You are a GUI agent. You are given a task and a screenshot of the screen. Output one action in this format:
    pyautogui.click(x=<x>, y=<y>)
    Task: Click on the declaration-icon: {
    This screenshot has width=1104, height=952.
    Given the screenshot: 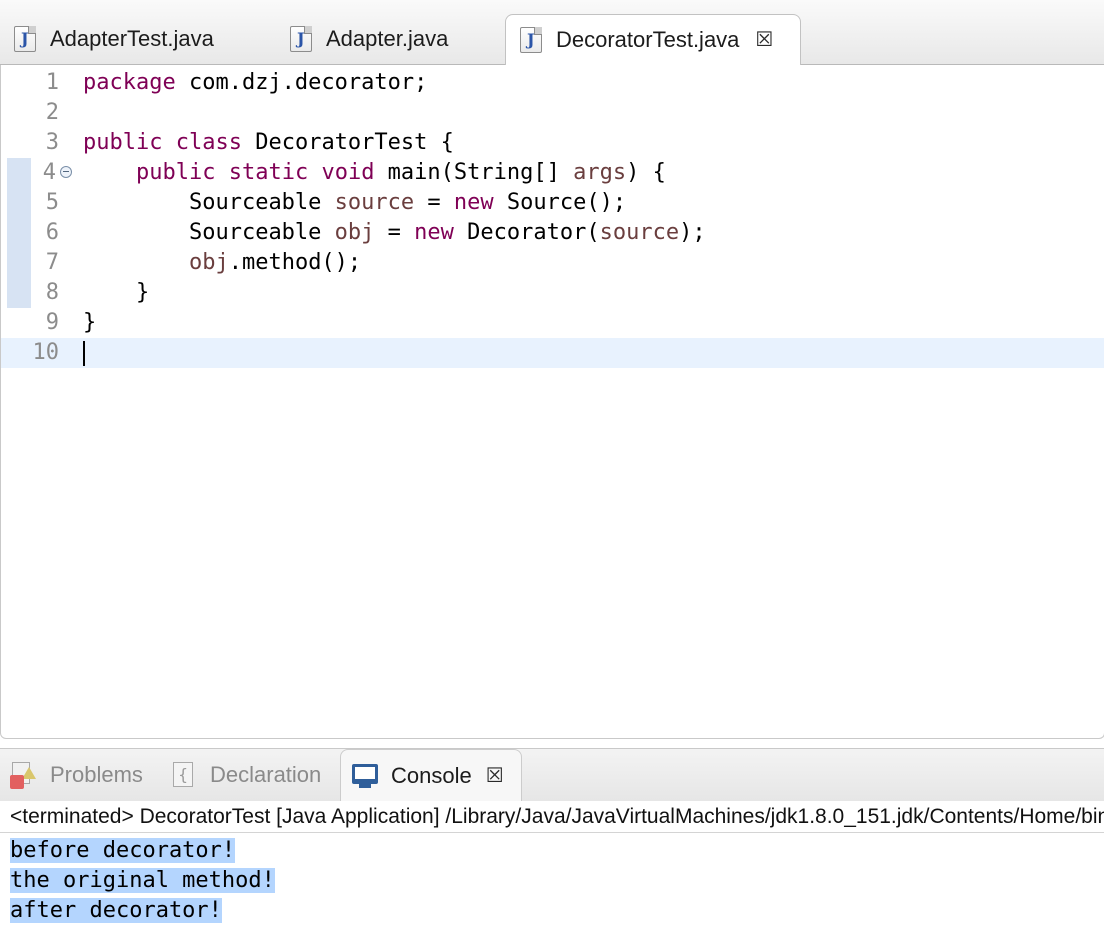 What is the action you would take?
    pyautogui.click(x=184, y=775)
    